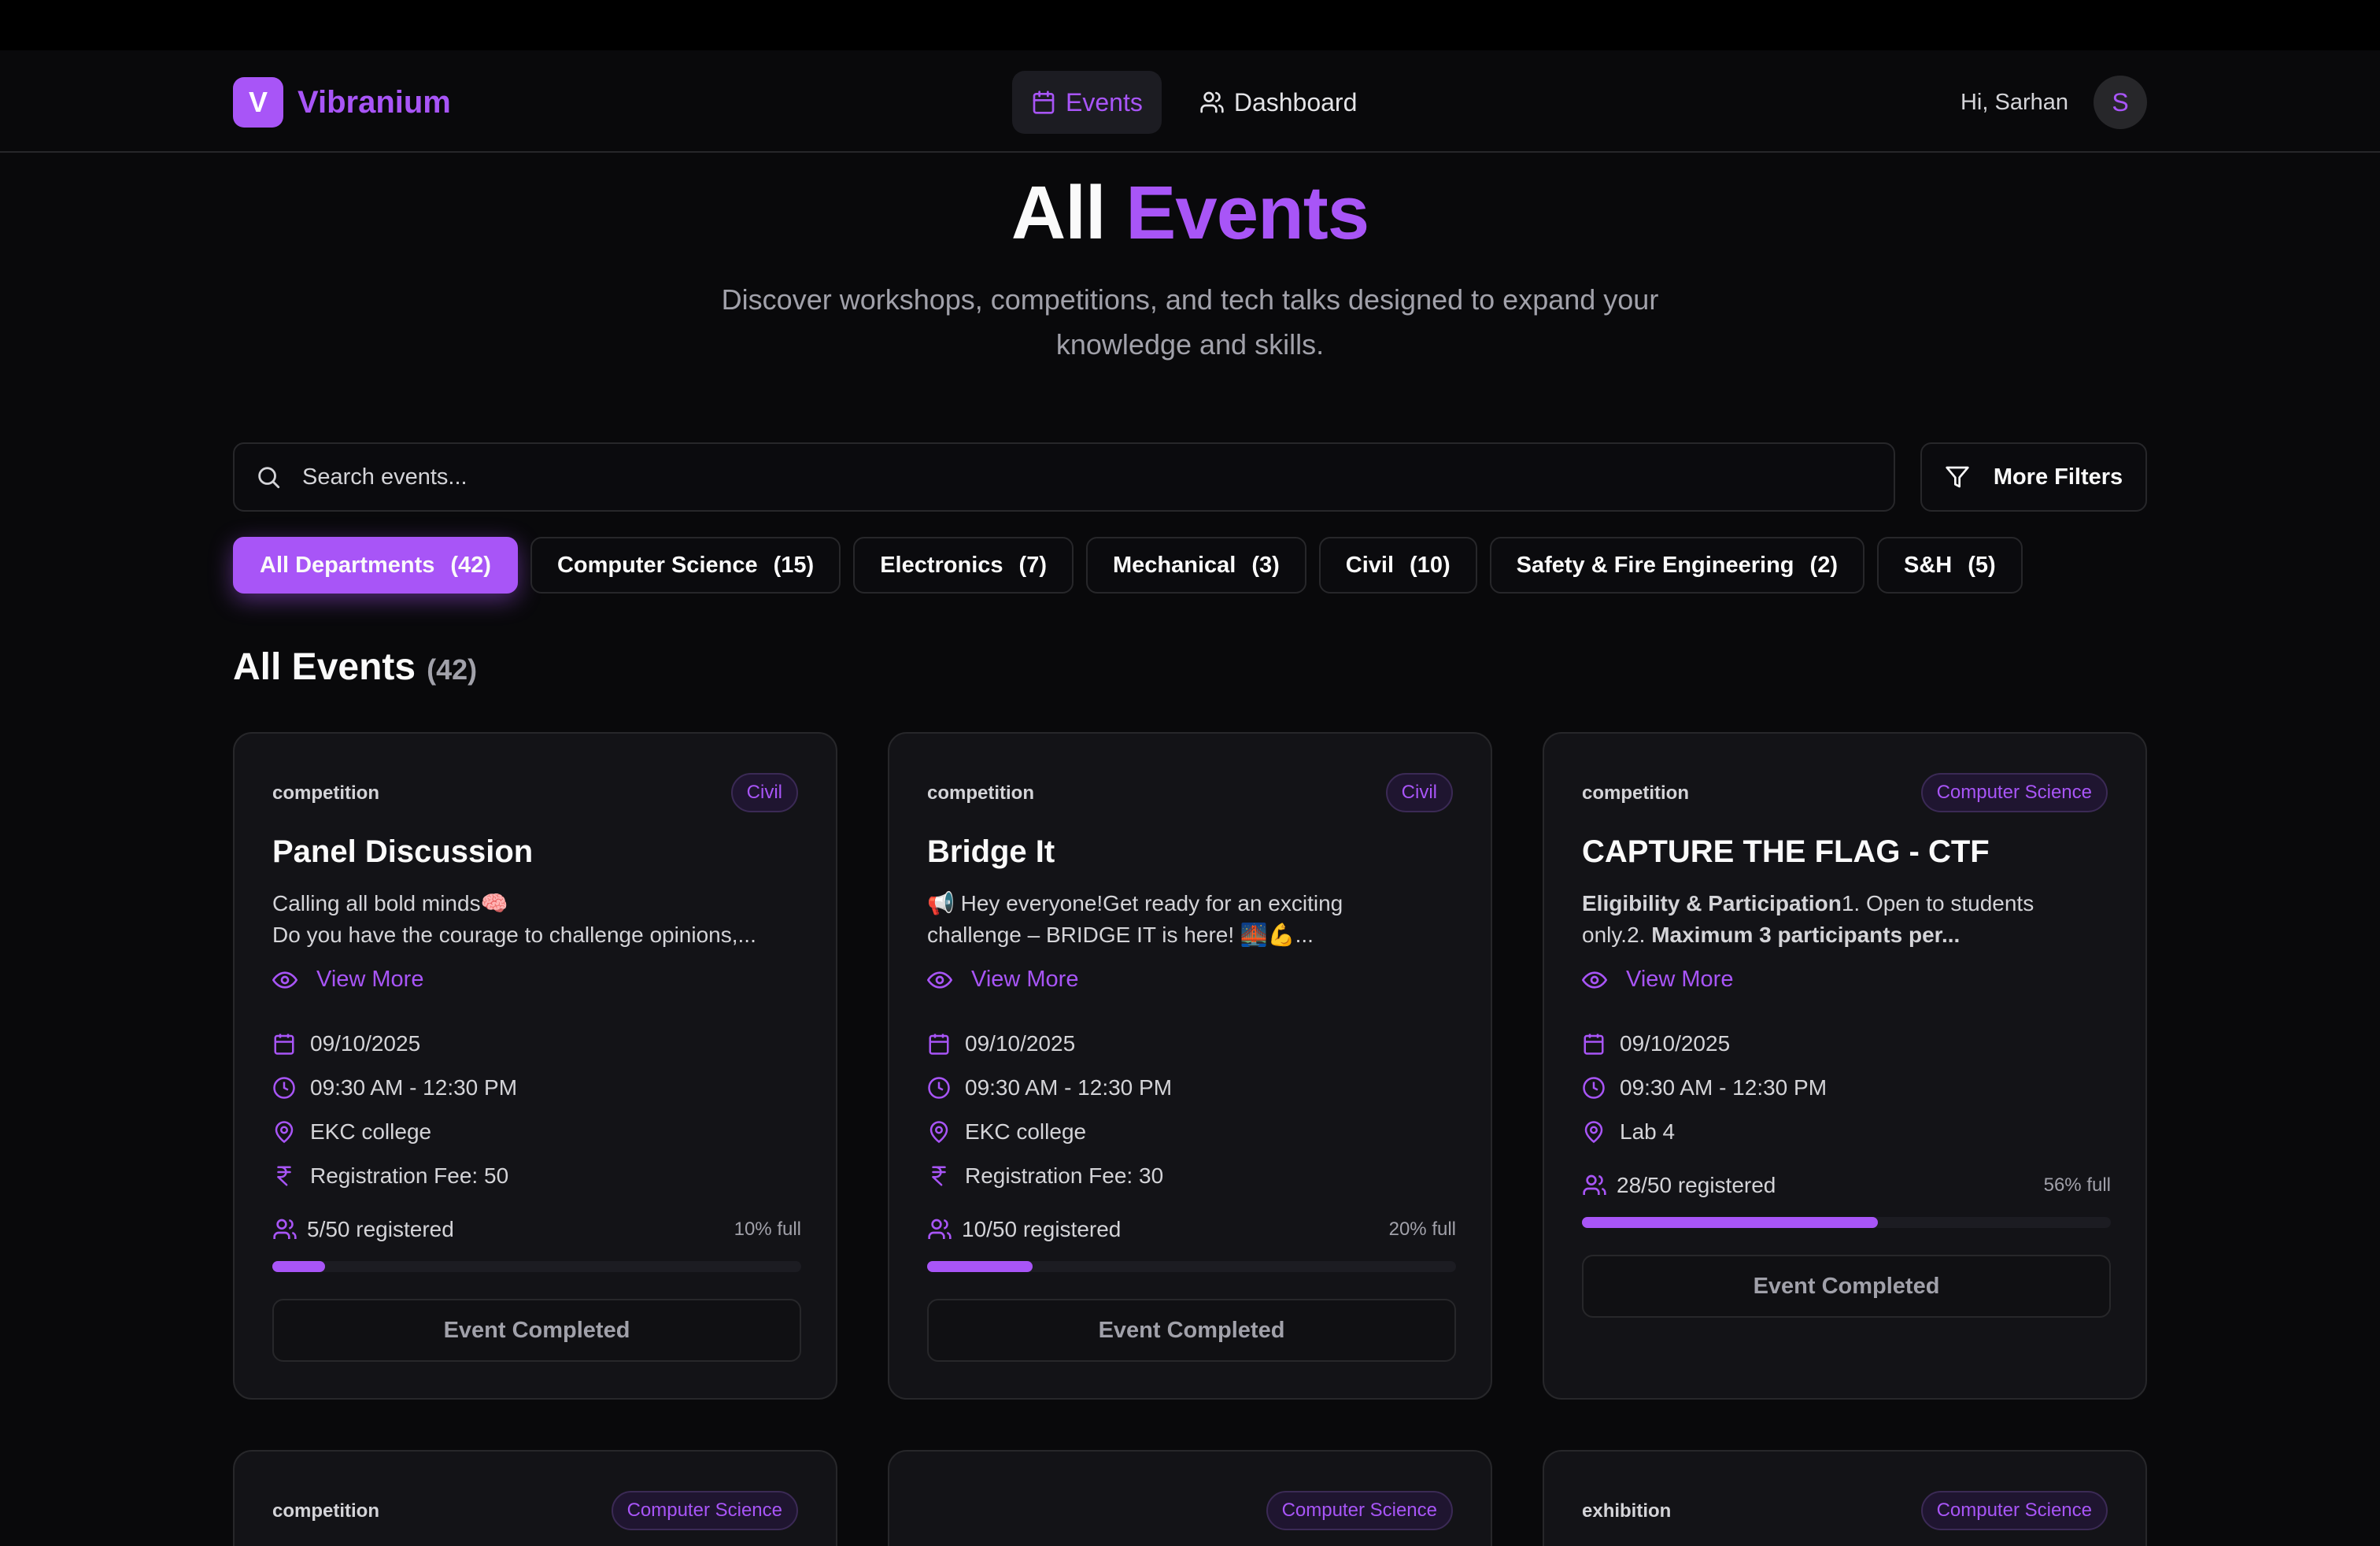 The height and width of the screenshot is (1546, 2380). I want to click on registration-info: 28/50 registered 56% full, so click(1846, 1186).